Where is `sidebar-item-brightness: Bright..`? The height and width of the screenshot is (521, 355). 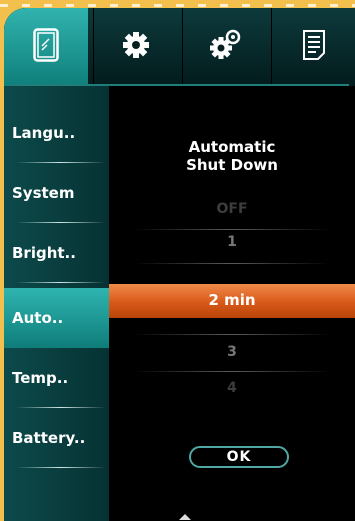 sidebar-item-brightness: Bright.. is located at coordinates (56, 253).